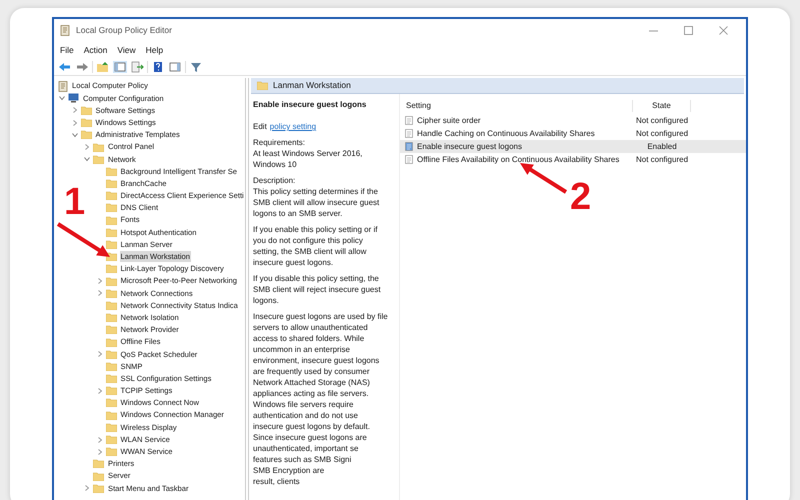 Image resolution: width=800 pixels, height=500 pixels. I want to click on action-pane-icon, so click(175, 66).